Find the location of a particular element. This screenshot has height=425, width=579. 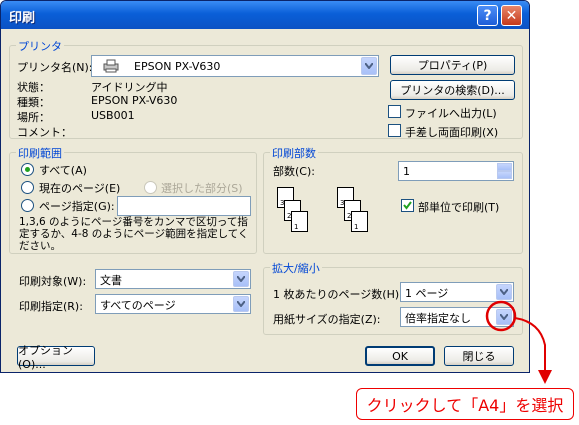

annotation-callout: クリックして「A4」を選択 is located at coordinates (465, 404).